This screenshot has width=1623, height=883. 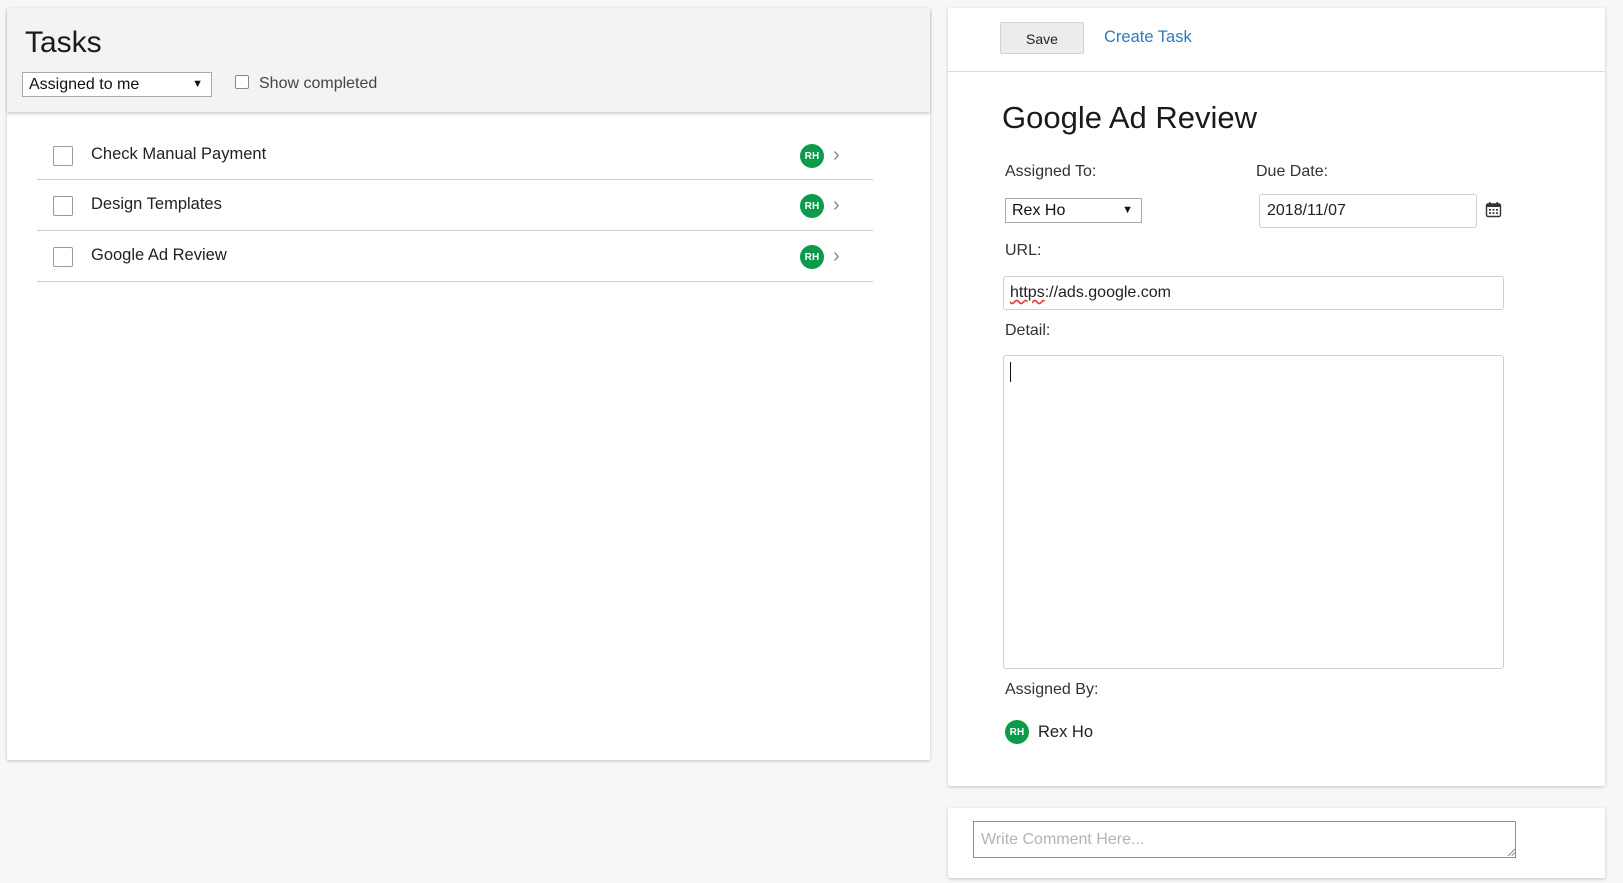 What do you see at coordinates (1051, 171) in the screenshot?
I see `assigned-to-label: Assigned To:` at bounding box center [1051, 171].